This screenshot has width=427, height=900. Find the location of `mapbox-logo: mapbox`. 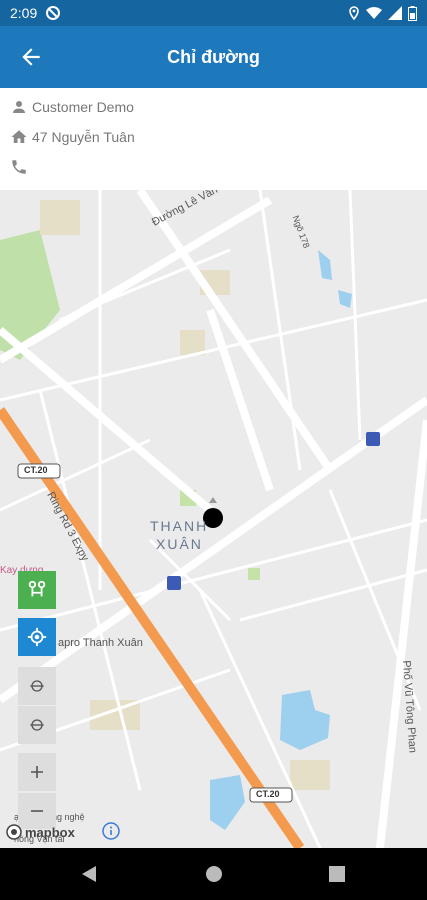

mapbox-logo: mapbox is located at coordinates (40, 832).